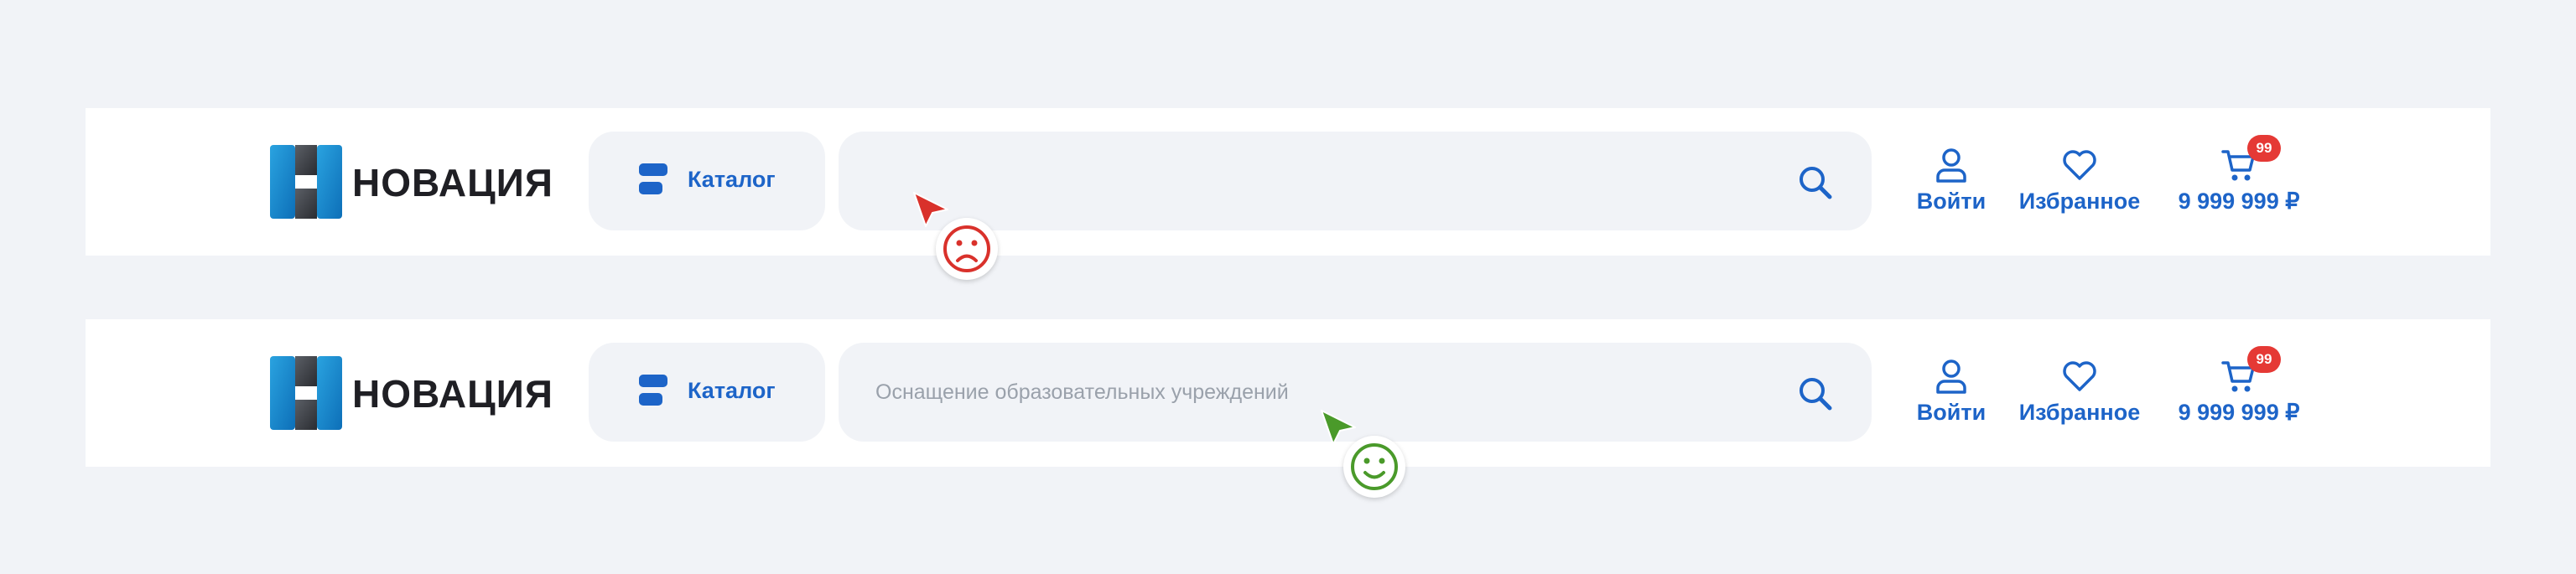  I want to click on arrow-cursor-green-icon, so click(1338, 428).